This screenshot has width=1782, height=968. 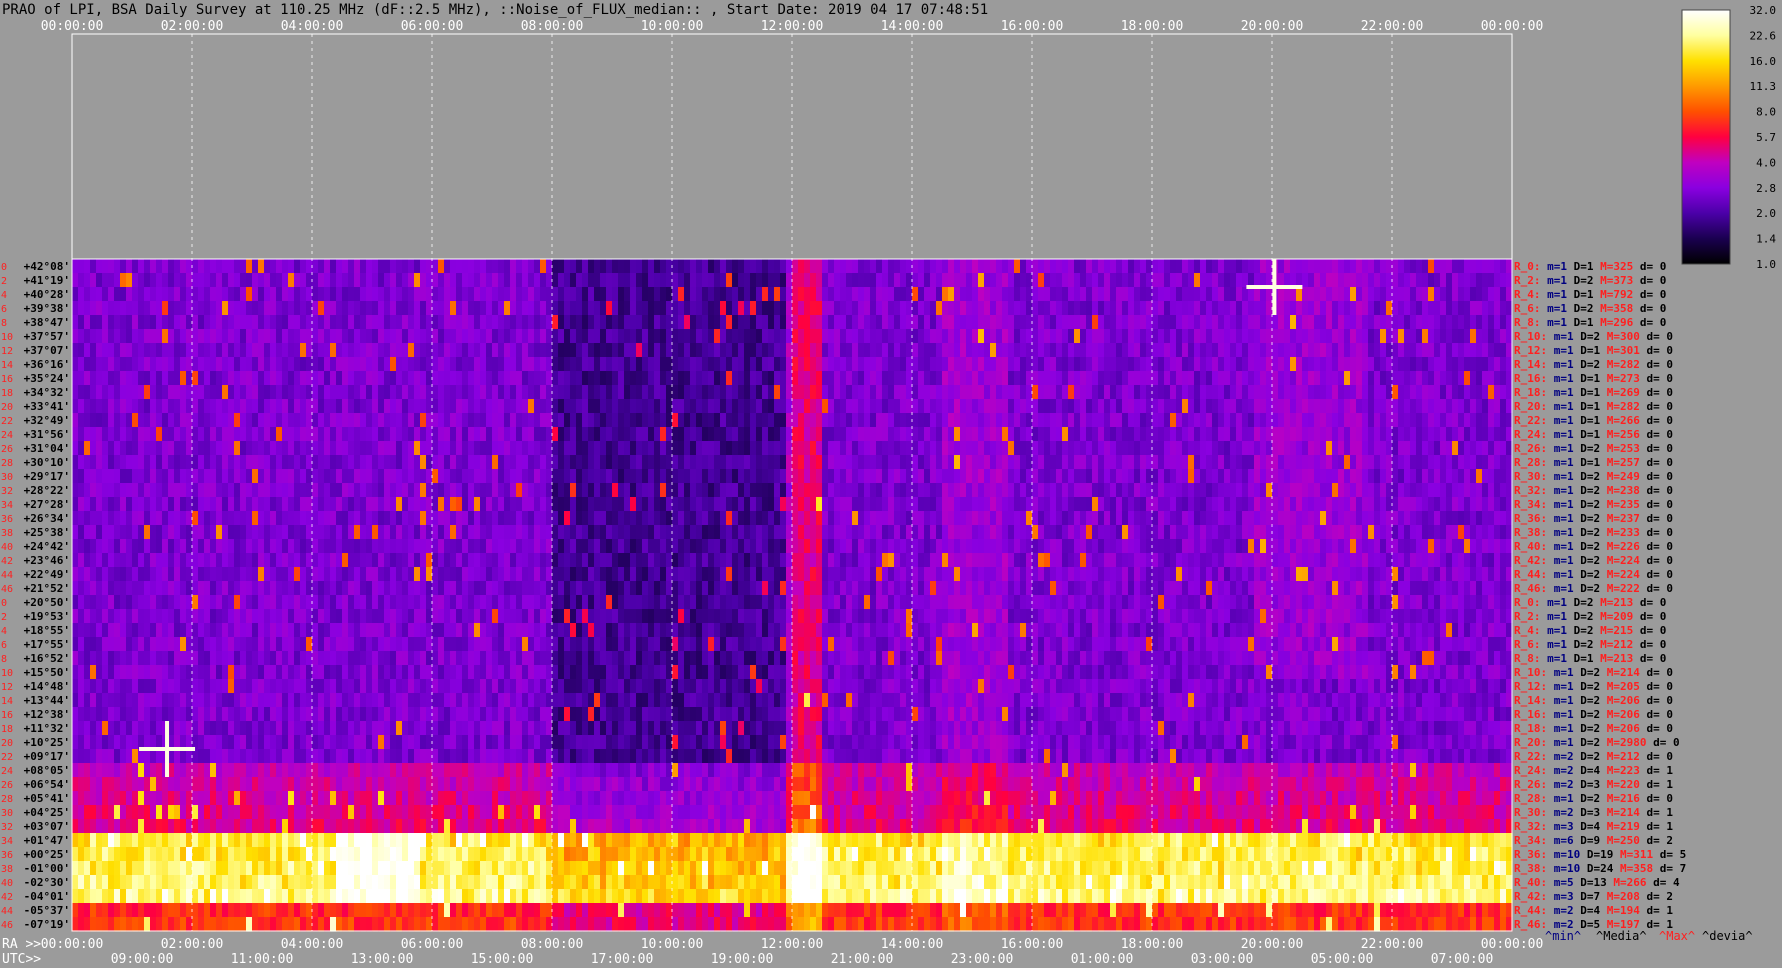 I want to click on row-stat: R_16: m=1 D=1 M=273 d= 0, so click(x=1593, y=378).